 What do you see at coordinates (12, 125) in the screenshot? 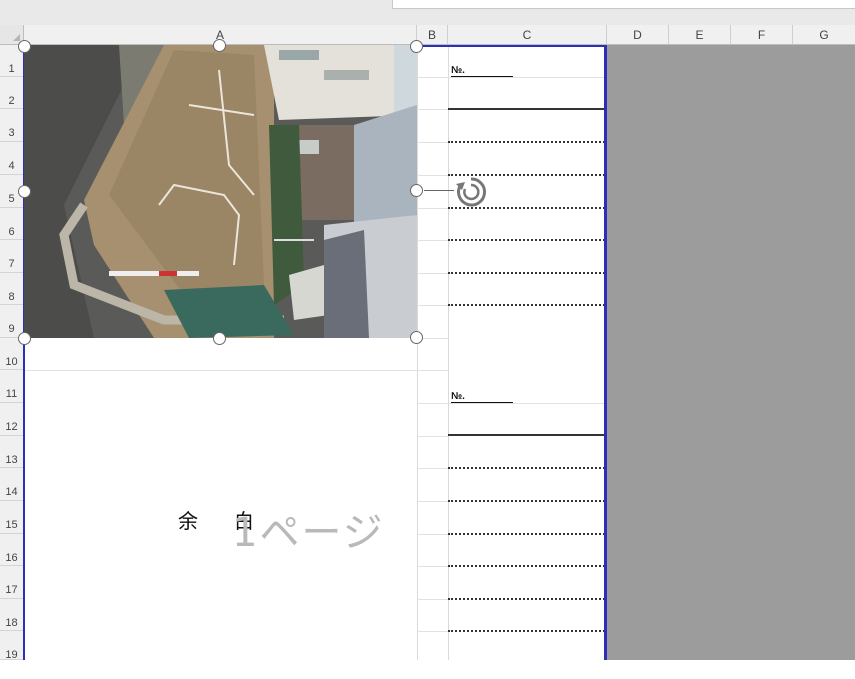
I see `row-header: 3` at bounding box center [12, 125].